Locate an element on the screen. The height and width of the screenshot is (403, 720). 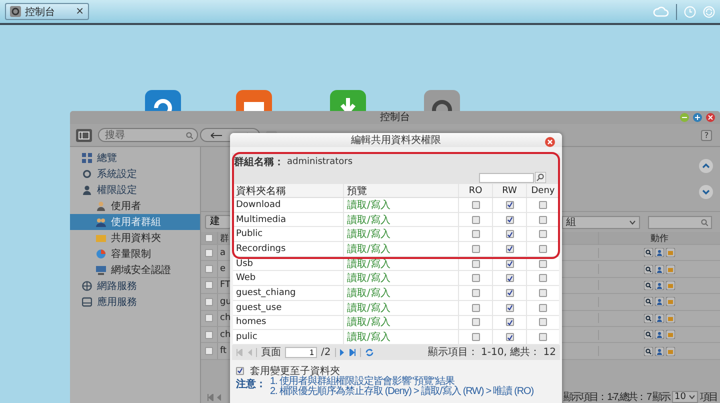
app-tab: 控制台 × is located at coordinates (47, 11).